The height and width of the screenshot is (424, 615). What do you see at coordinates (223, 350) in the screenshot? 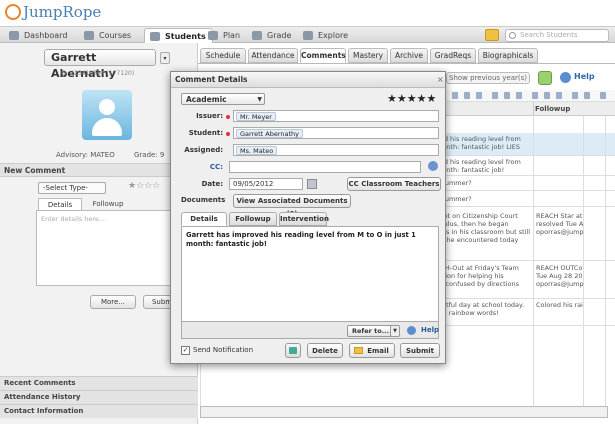
I see `send-notification-label: Send Notification` at bounding box center [223, 350].